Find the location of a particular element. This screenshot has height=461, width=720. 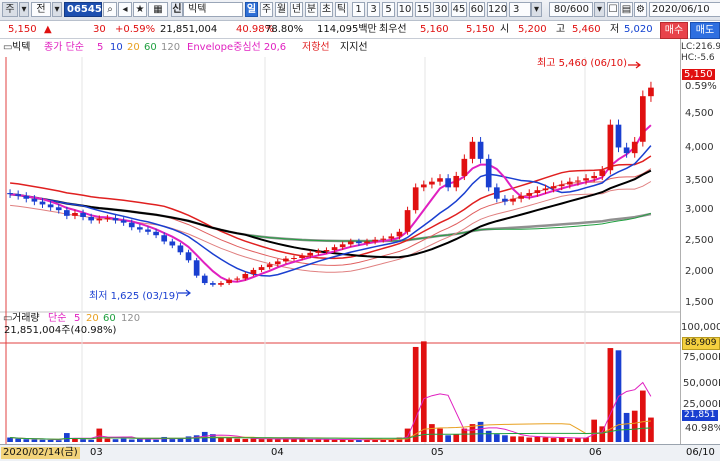

period-button-second: 초 is located at coordinates (326, 9).